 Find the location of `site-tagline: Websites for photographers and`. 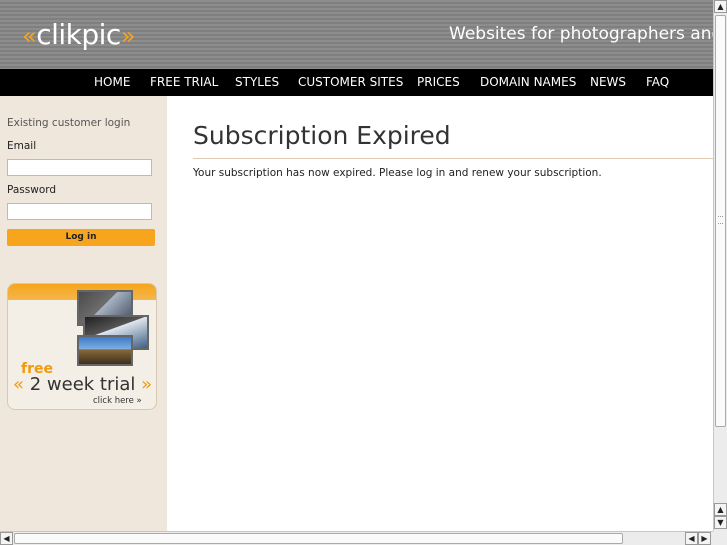

site-tagline: Websites for photographers and is located at coordinates (586, 34).